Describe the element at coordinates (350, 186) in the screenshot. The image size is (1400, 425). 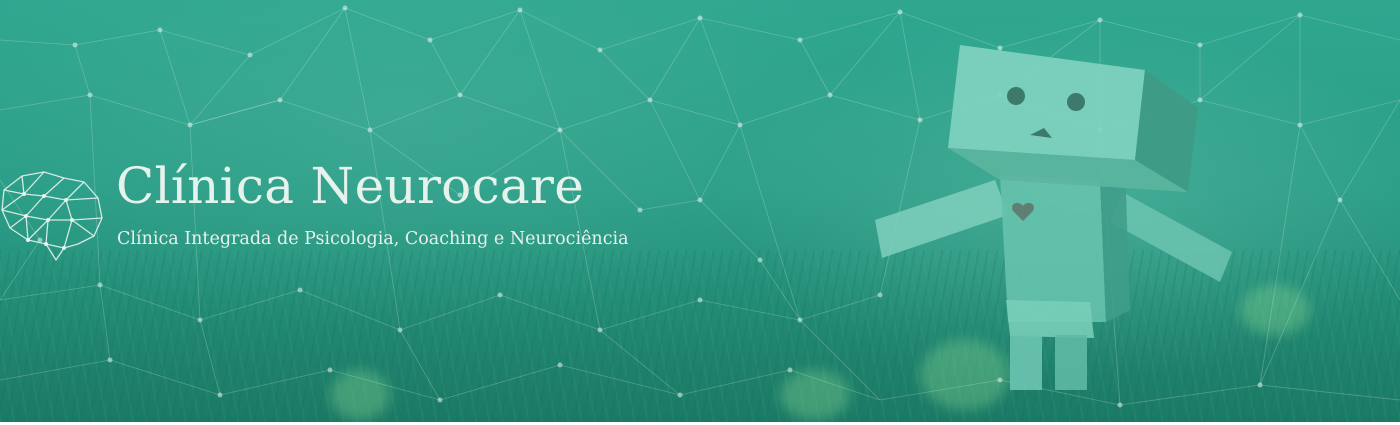
I see `page-title: Clínica Neurocare` at that location.